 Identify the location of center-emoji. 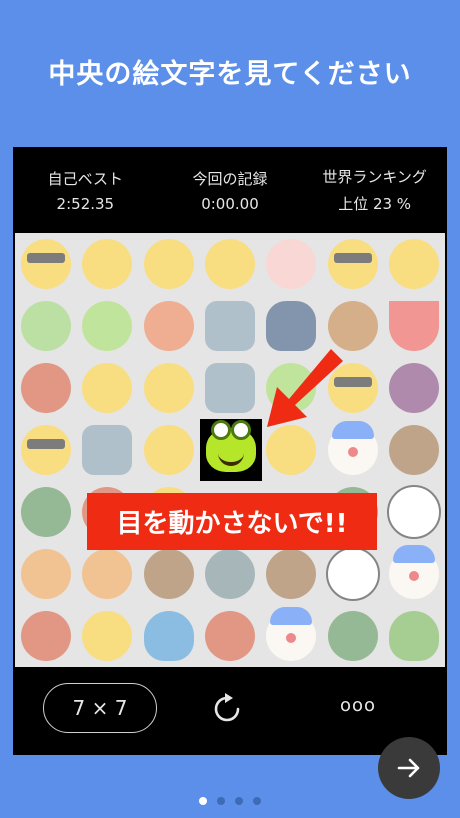
(231, 450).